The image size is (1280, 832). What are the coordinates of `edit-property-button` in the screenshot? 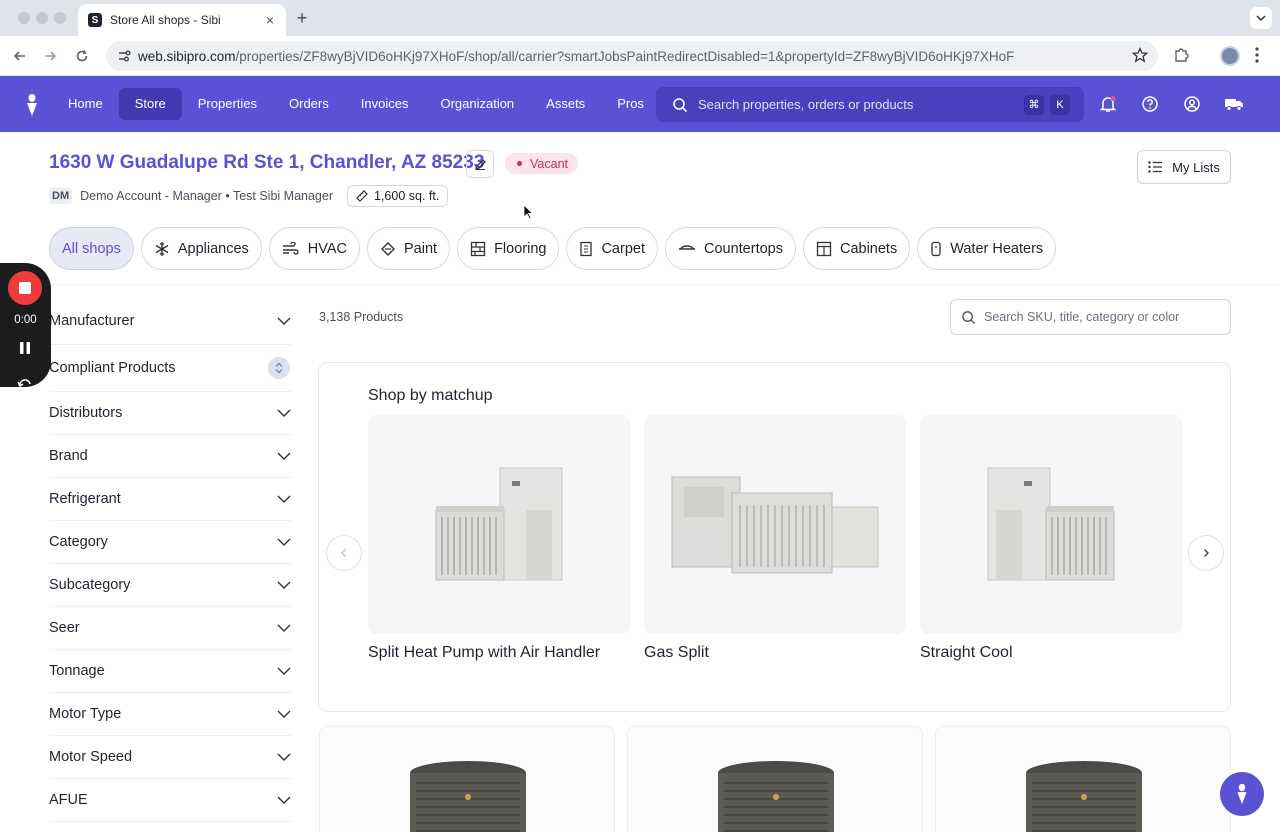 It's located at (480, 164).